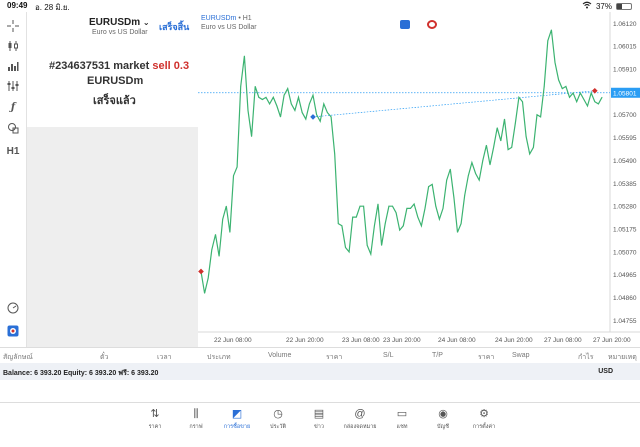 The height and width of the screenshot is (447, 640). Describe the element at coordinates (607, 6) in the screenshot. I see `status-right: 37%` at that location.